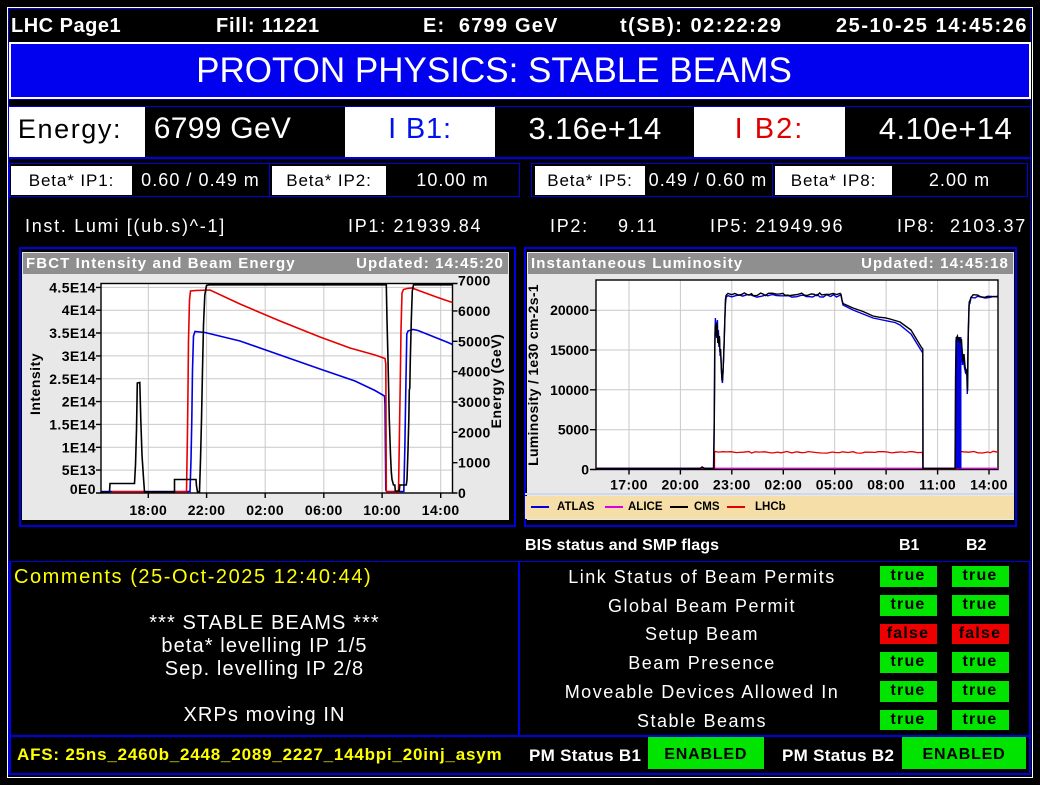  Describe the element at coordinates (324, 510) in the screenshot. I see `svg-text: 06:00` at that location.